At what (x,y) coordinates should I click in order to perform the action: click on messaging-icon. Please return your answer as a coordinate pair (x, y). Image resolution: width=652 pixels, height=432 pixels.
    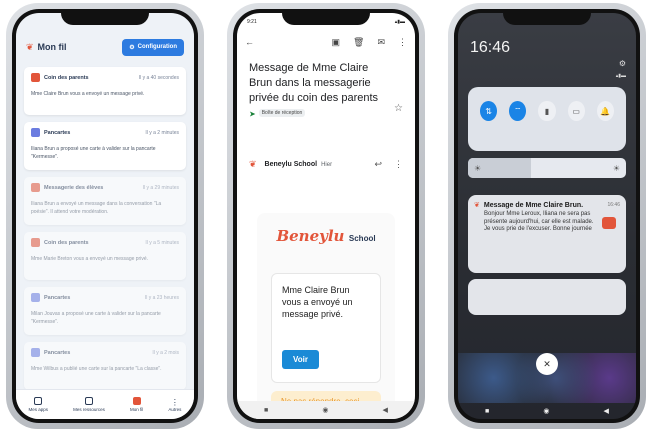
    Looking at the image, I should click on (35, 187).